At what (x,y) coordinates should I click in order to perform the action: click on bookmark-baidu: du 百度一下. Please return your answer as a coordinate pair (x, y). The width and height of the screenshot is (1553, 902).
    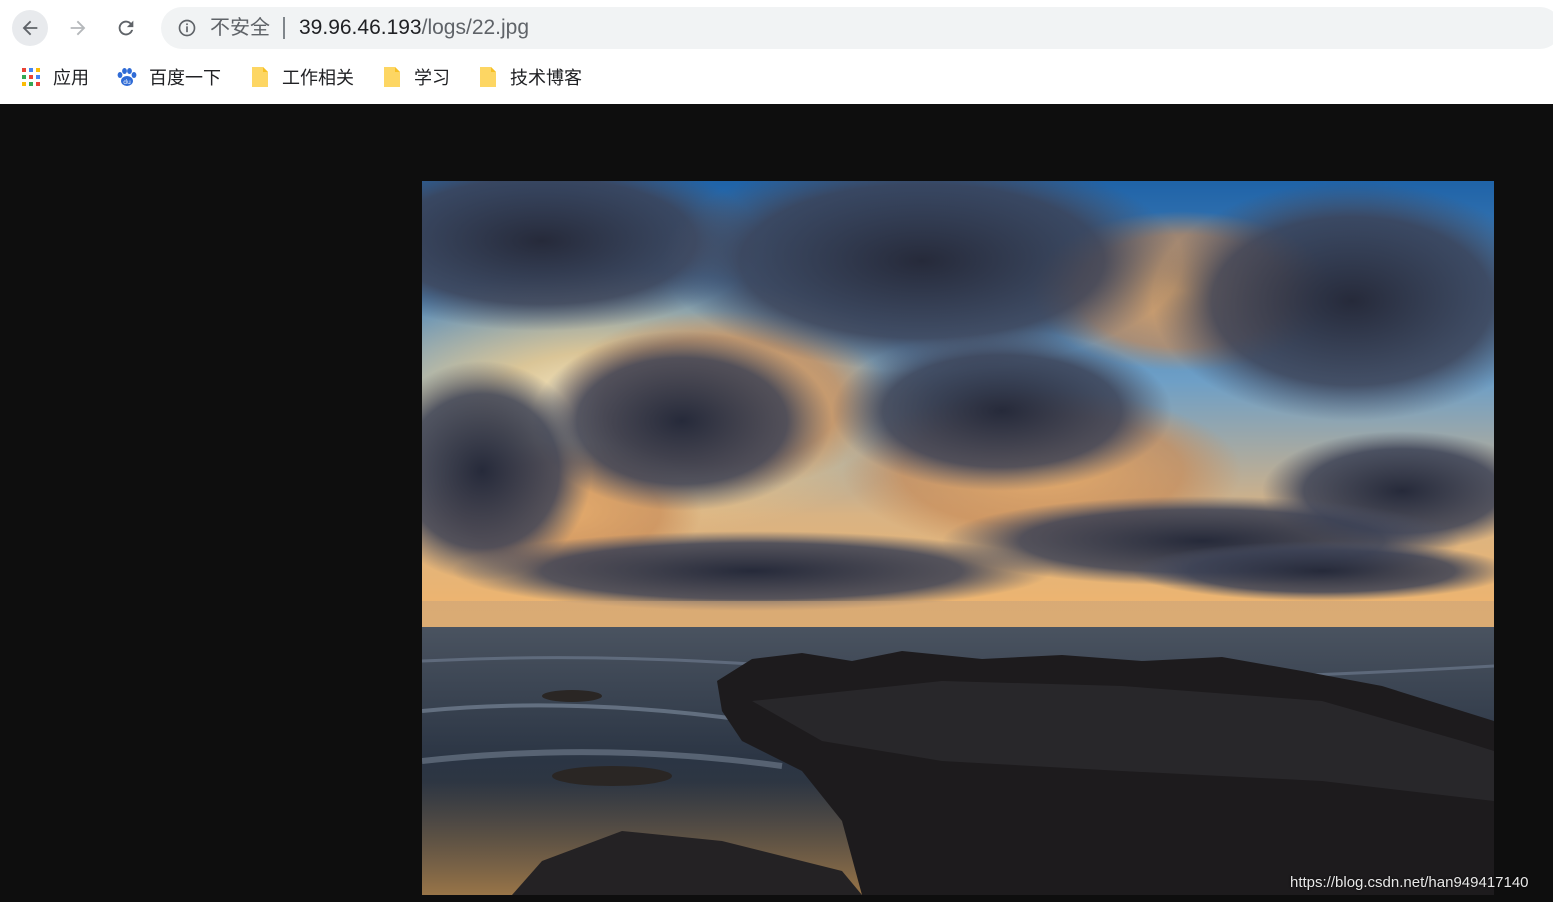
    Looking at the image, I should click on (168, 77).